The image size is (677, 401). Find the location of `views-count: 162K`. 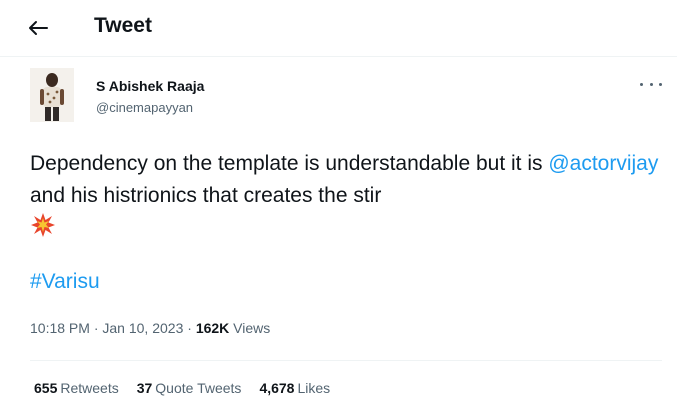

views-count: 162K is located at coordinates (212, 328).